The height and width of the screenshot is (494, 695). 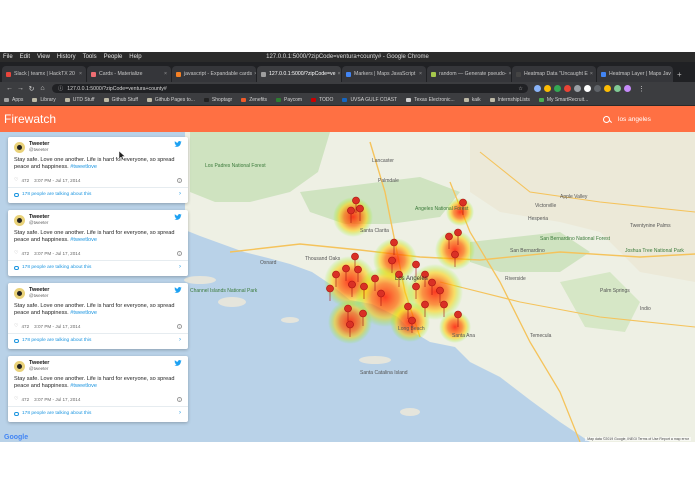 I want to click on brand-logo: Firewatch, so click(x=30, y=119).